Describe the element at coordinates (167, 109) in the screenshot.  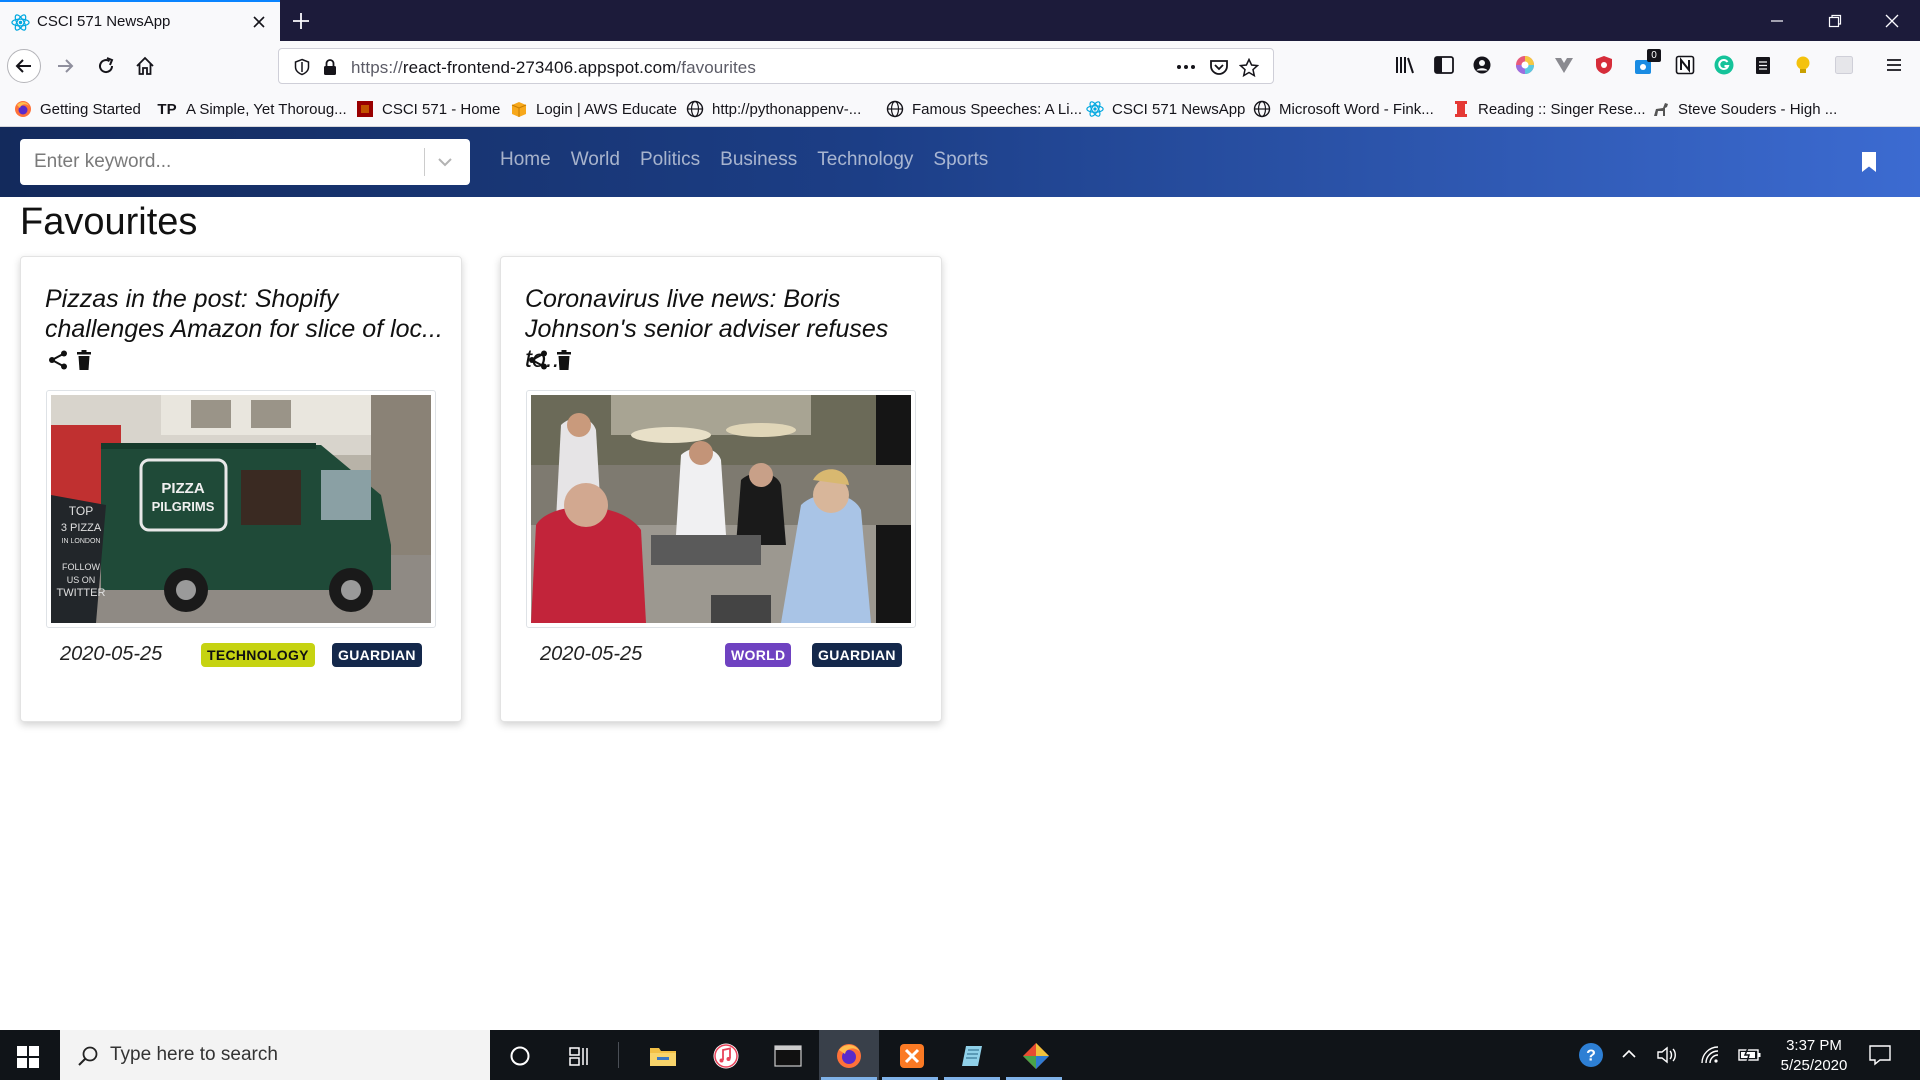
I see `tp-icon: TP` at that location.